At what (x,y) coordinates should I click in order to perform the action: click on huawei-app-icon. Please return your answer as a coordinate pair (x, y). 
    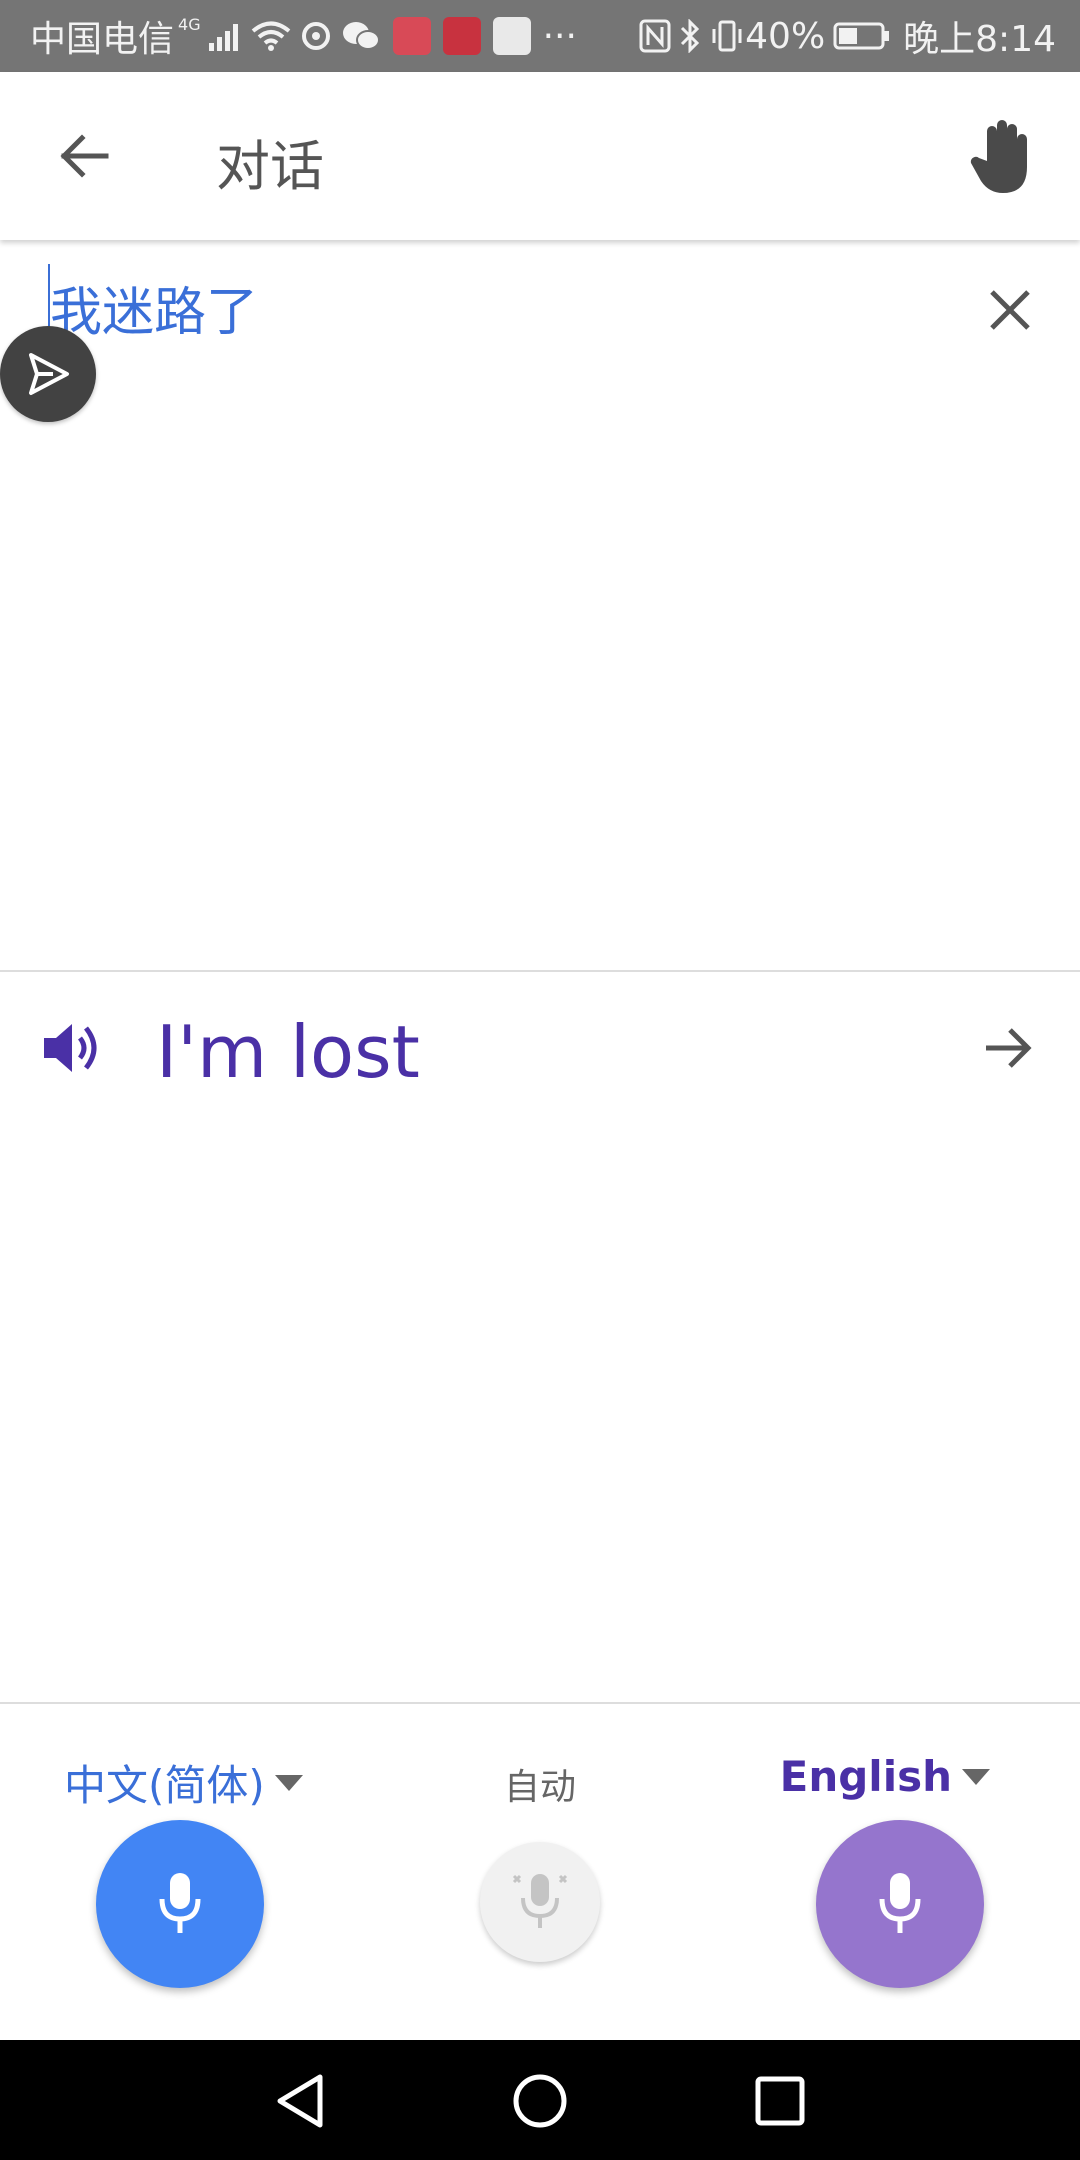
    Looking at the image, I should click on (461, 36).